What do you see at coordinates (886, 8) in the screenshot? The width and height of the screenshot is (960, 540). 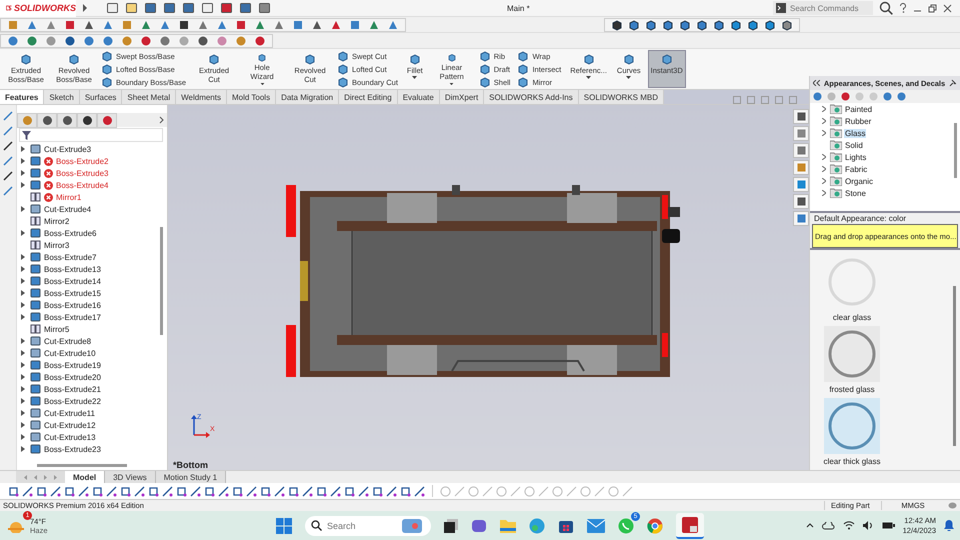 I see `search-icon` at bounding box center [886, 8].